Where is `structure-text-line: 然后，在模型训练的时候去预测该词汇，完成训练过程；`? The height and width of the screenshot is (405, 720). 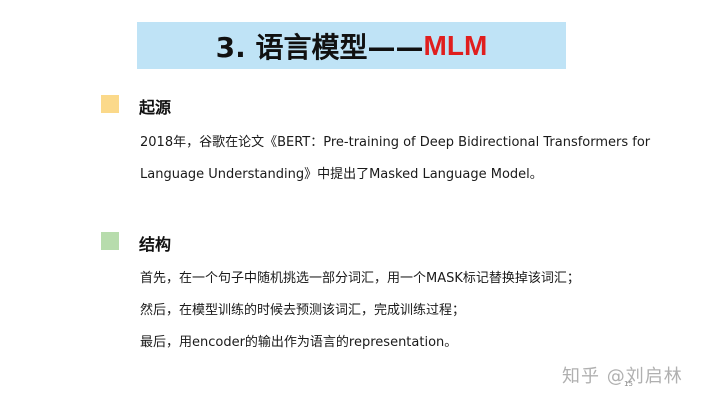 structure-text-line: 然后，在模型训练的时候去预测该词汇，完成训练过程； is located at coordinates (303, 310).